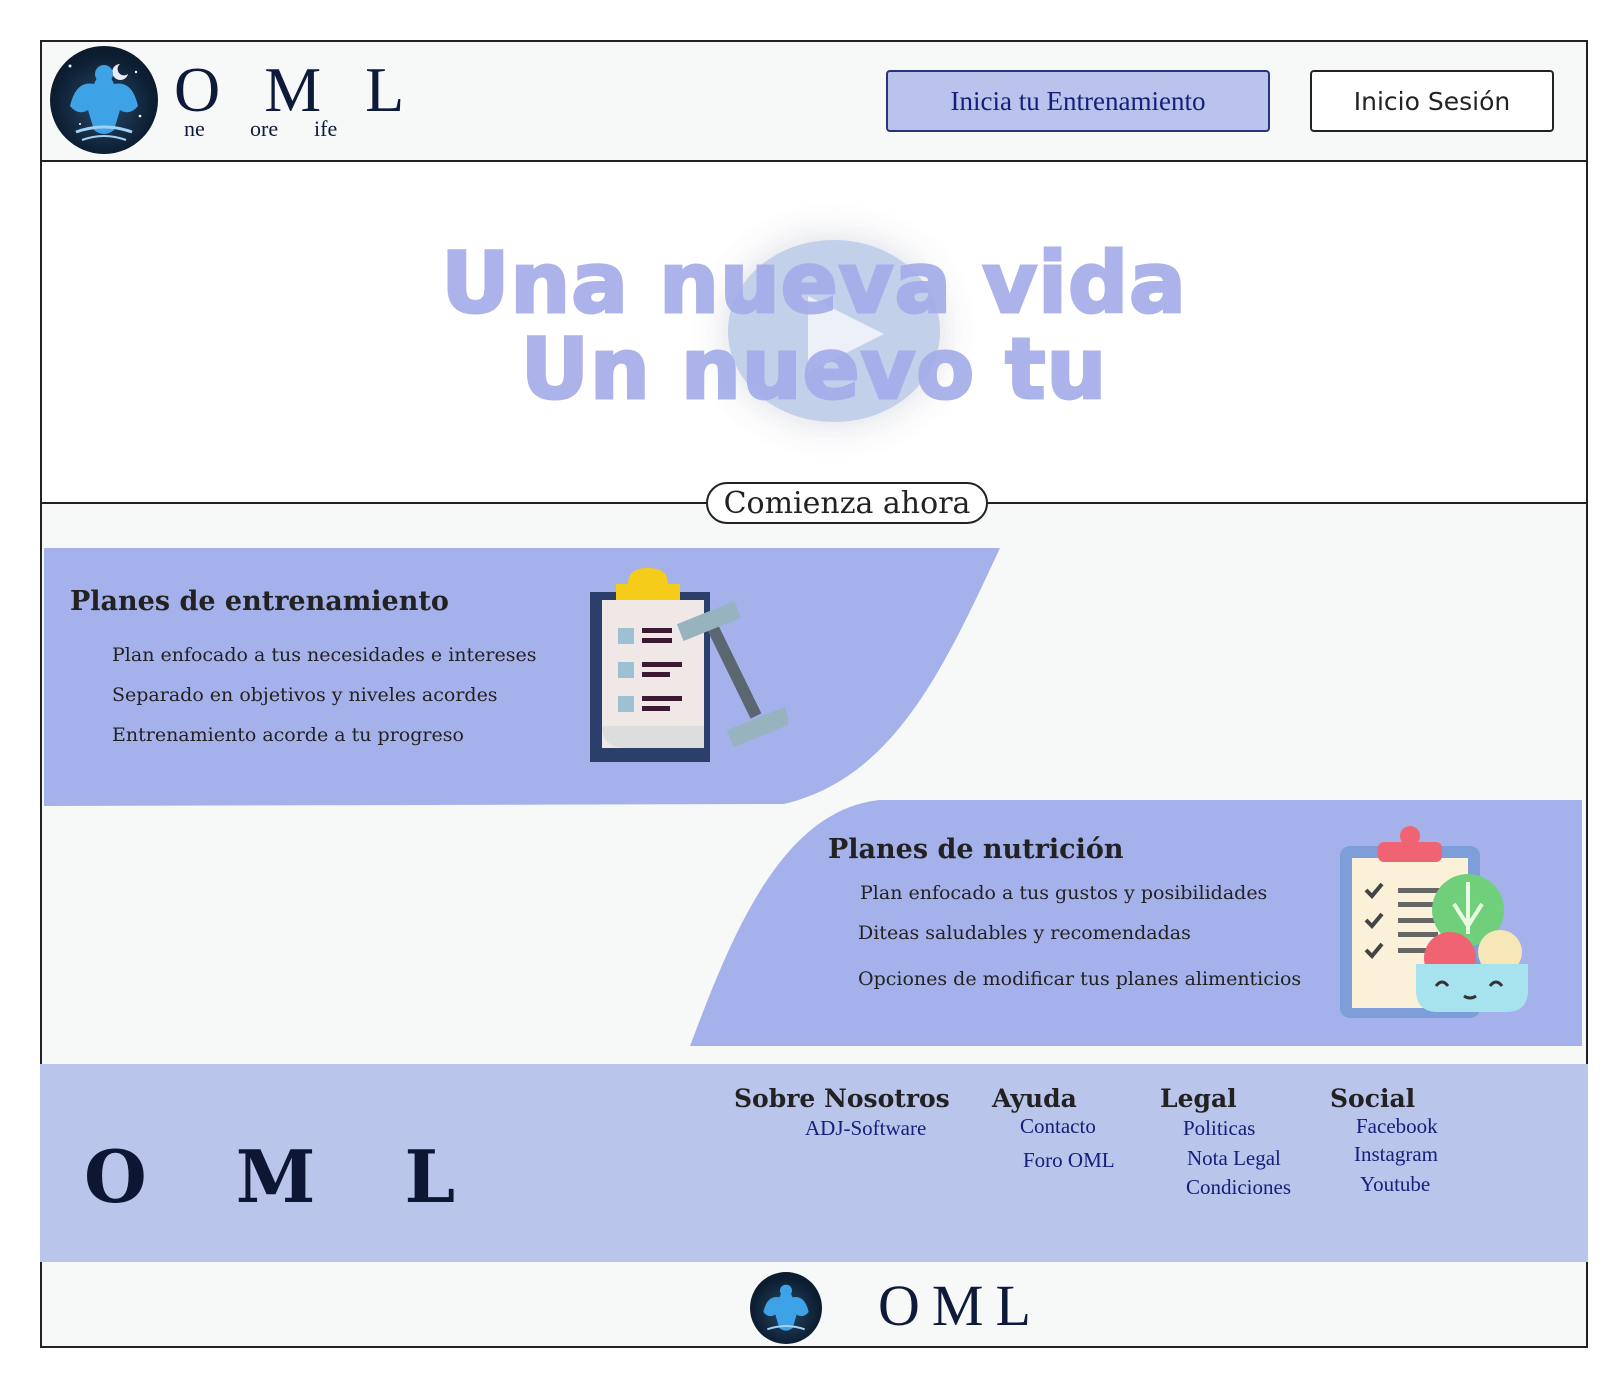  I want to click on footer-link-adj-software: ADJ-Software, so click(865, 1128).